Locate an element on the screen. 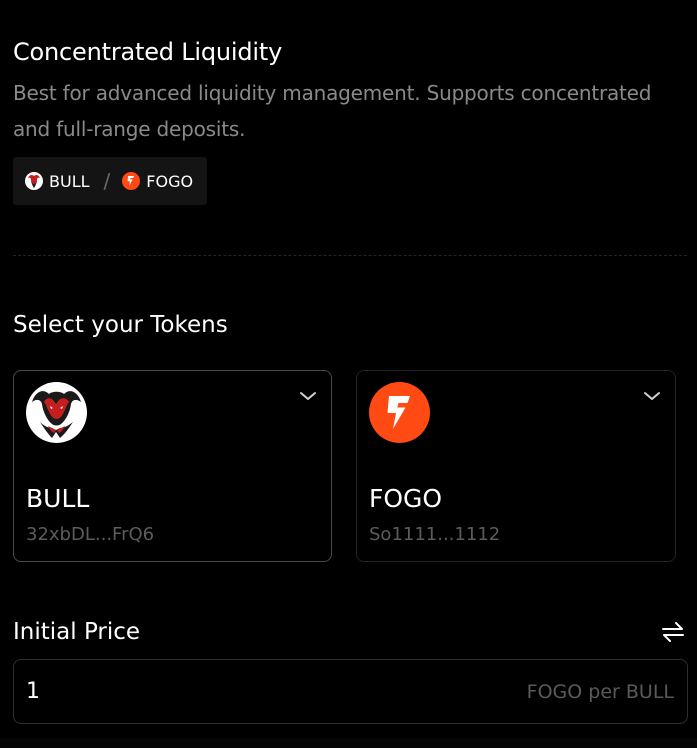  token-address: So1111...1112 is located at coordinates (435, 534).